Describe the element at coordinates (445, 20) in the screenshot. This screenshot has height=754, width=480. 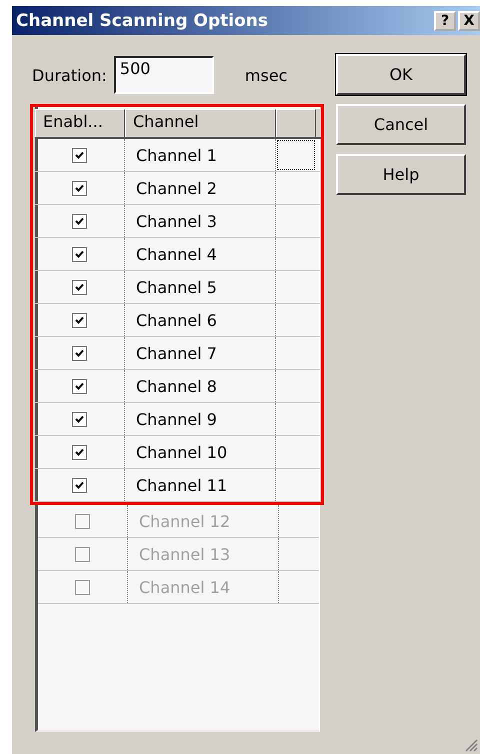
I see `help-button: ?` at that location.